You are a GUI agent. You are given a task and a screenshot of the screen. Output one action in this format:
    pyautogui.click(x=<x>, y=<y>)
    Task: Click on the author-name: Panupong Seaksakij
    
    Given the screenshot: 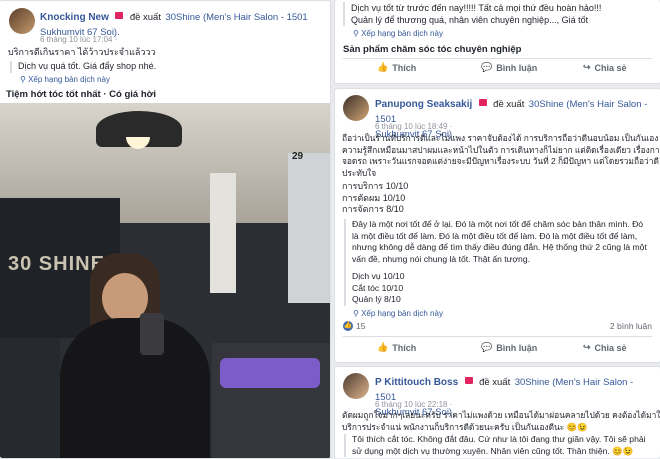 What is the action you would take?
    pyautogui.click(x=423, y=104)
    